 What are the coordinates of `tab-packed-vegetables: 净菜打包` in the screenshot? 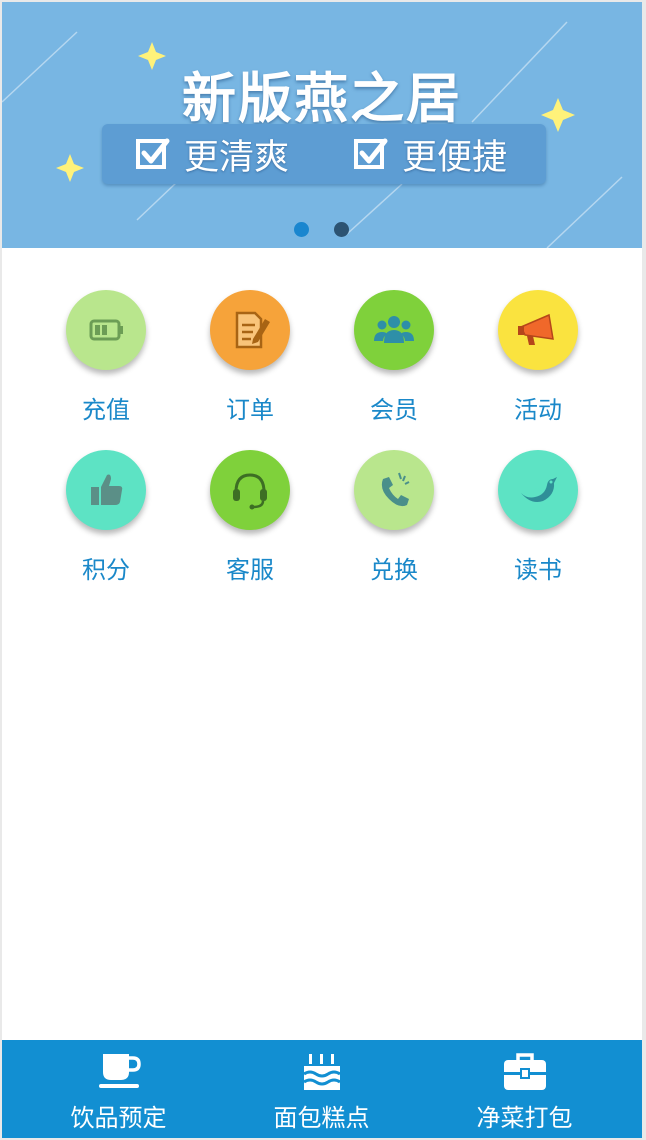 It's located at (524, 1089).